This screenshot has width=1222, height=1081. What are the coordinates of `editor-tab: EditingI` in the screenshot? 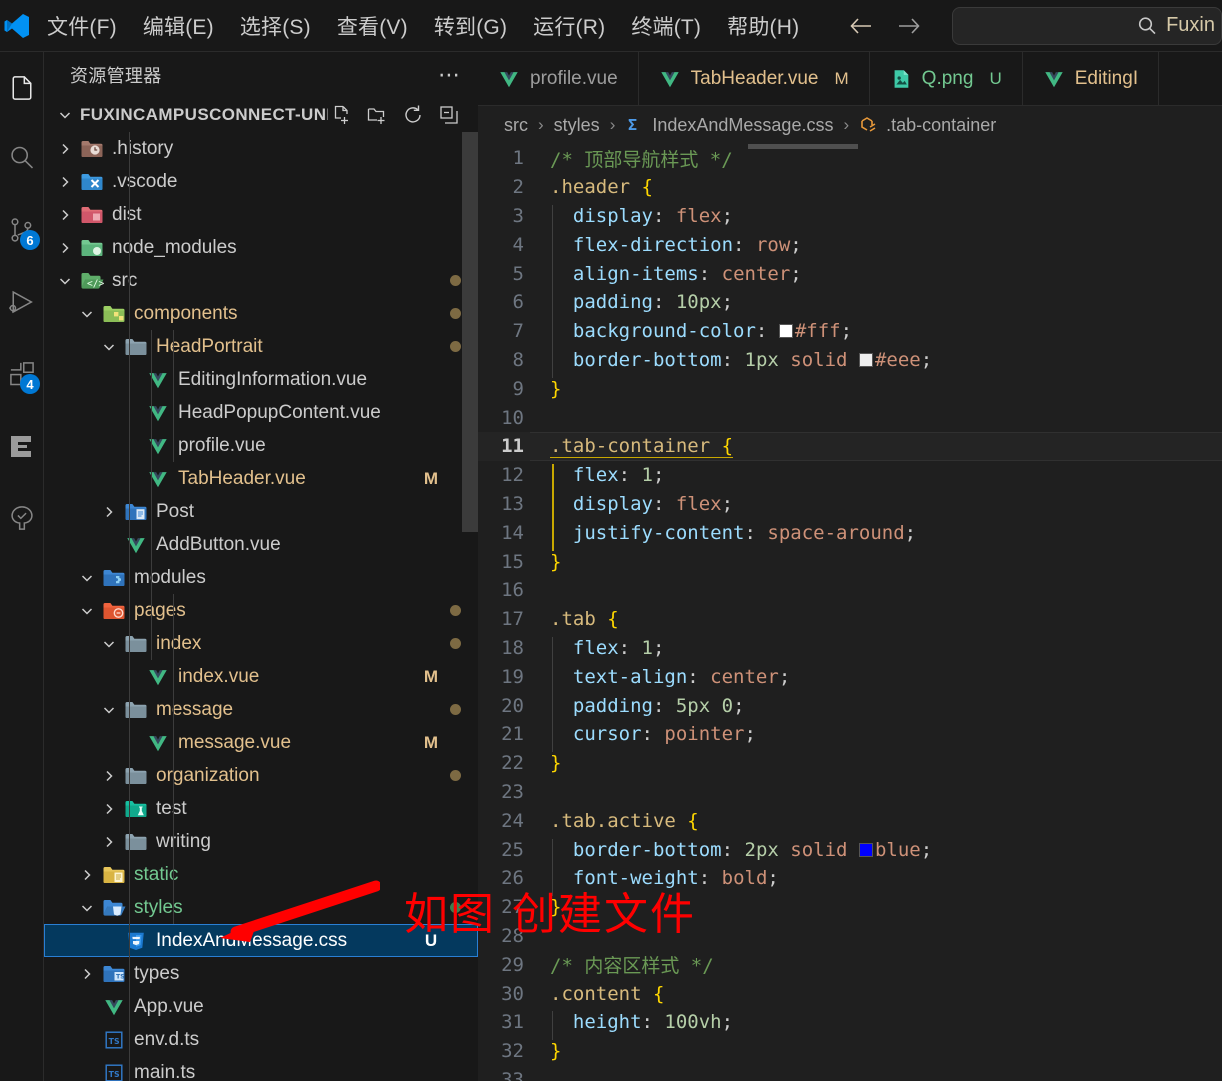 It's located at (1091, 78).